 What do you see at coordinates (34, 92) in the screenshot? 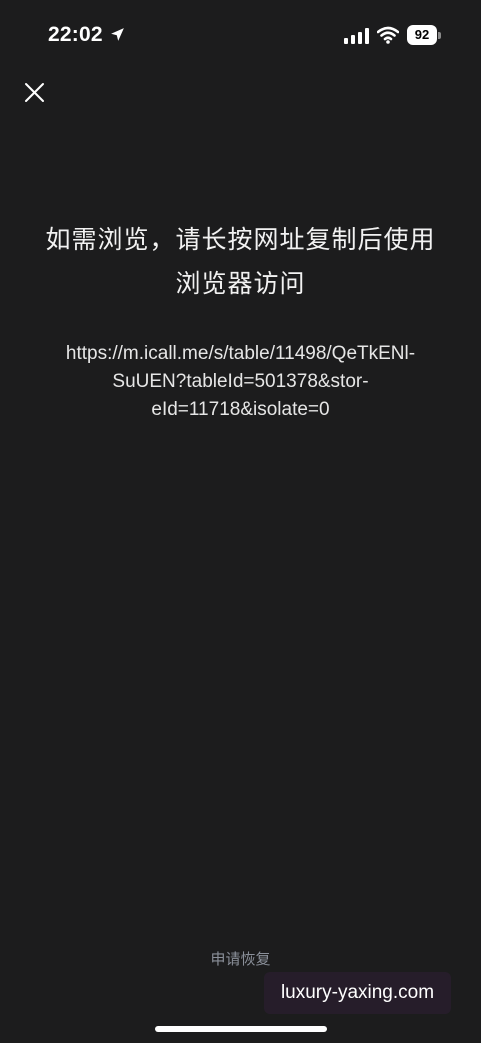
I see `close-icon` at bounding box center [34, 92].